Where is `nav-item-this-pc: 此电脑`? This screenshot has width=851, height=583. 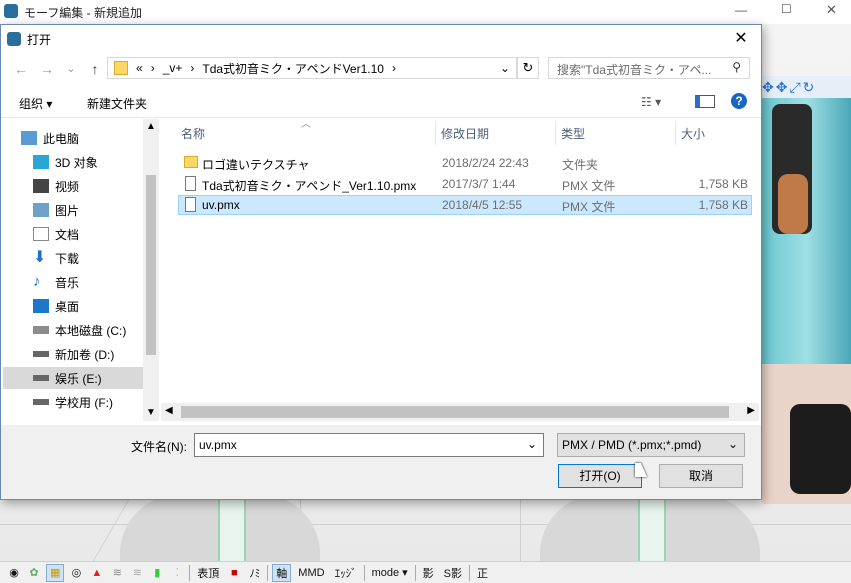
nav-item-this-pc: 此电脑 is located at coordinates (90, 138).